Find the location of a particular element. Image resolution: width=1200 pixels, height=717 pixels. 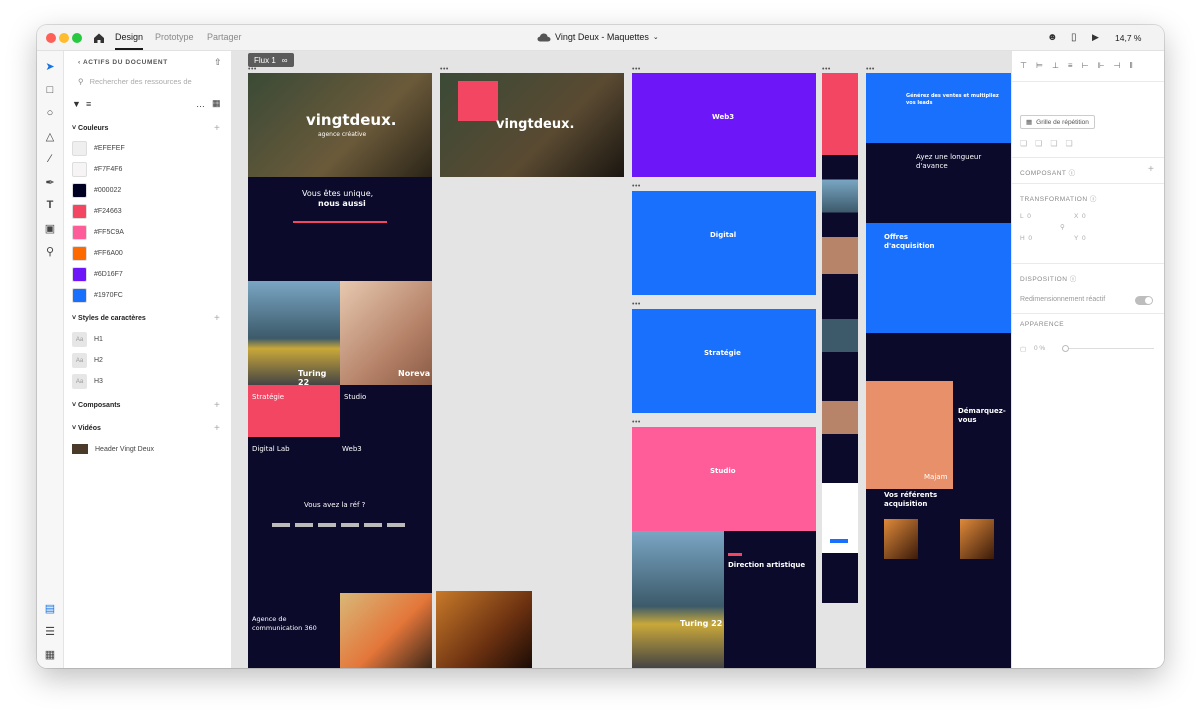

color-swatch-row: #FF6A00 is located at coordinates (97, 253).